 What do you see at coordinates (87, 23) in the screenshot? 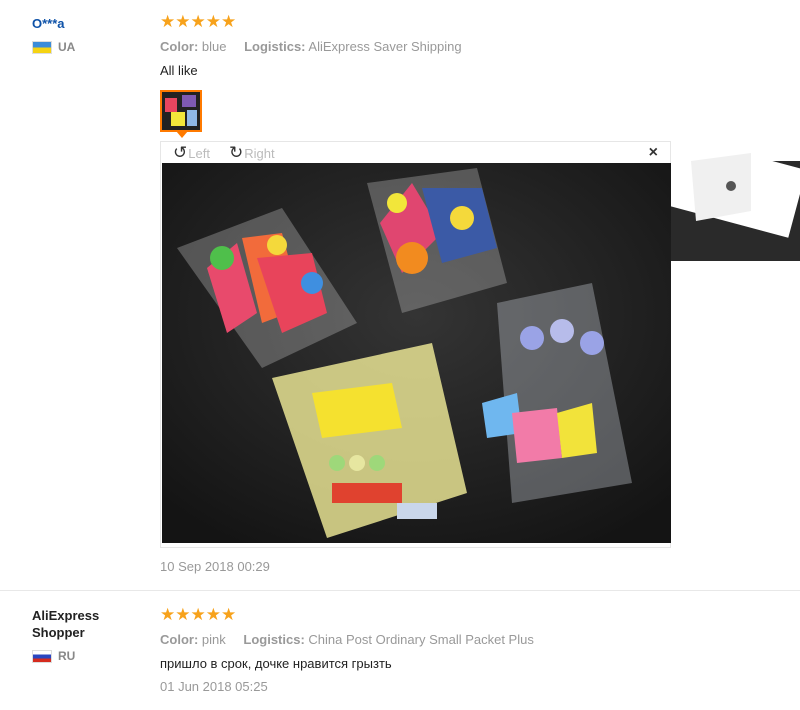
I see `reviewer-name: O***a` at bounding box center [87, 23].